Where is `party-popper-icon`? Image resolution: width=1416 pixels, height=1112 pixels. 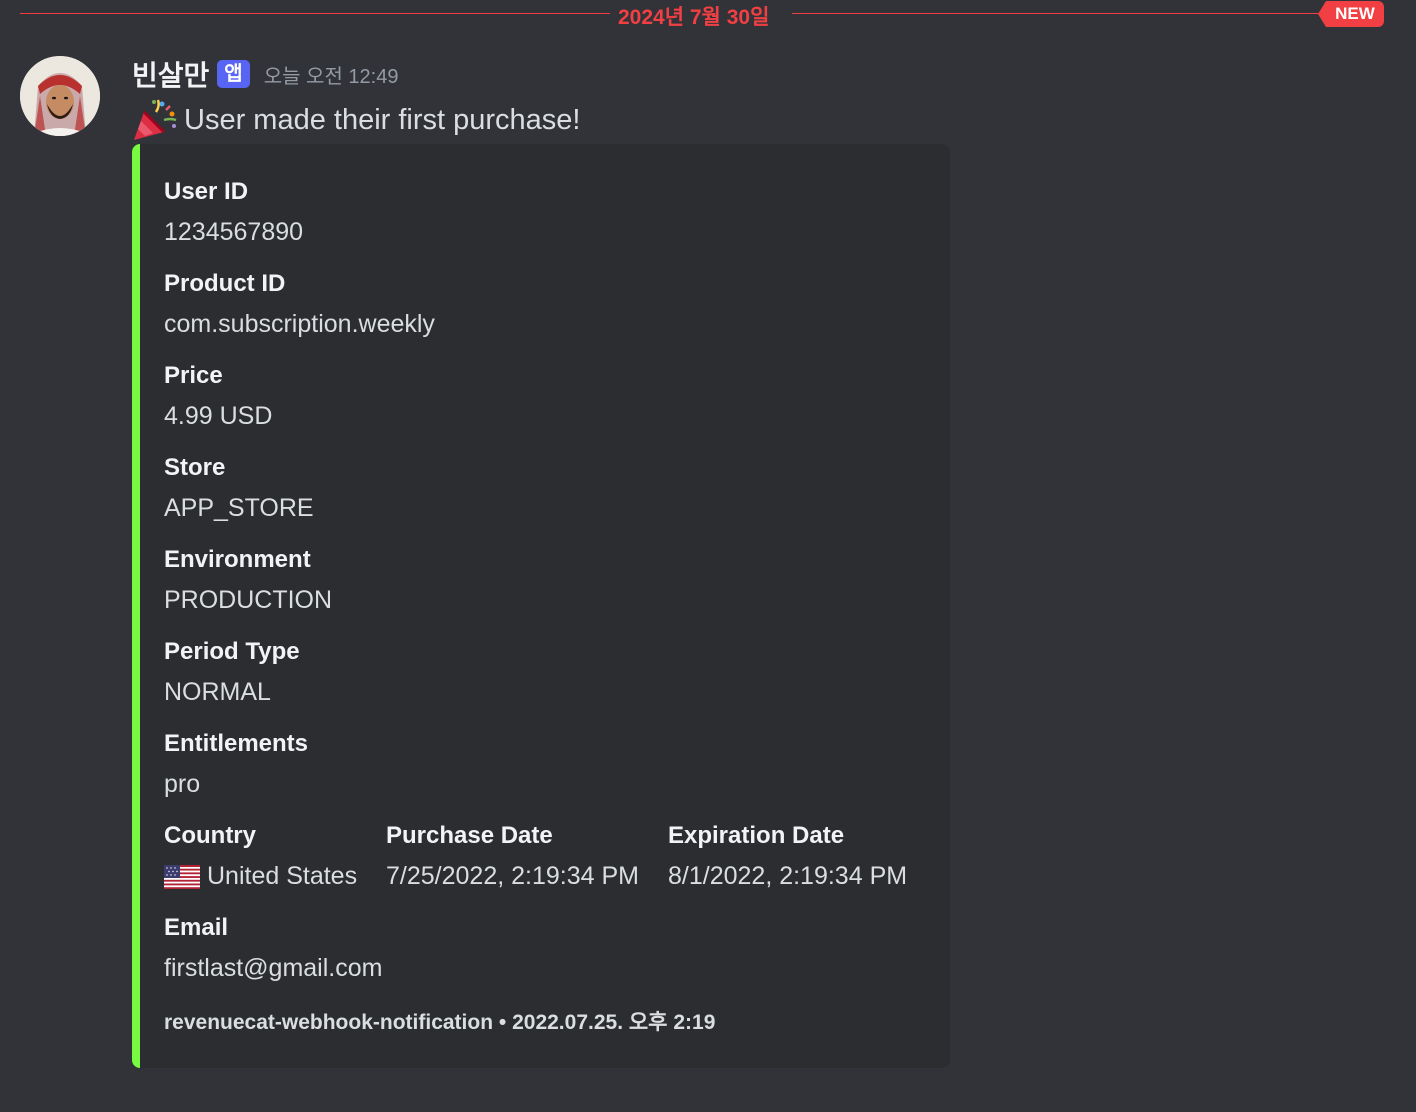 party-popper-icon is located at coordinates (155, 119).